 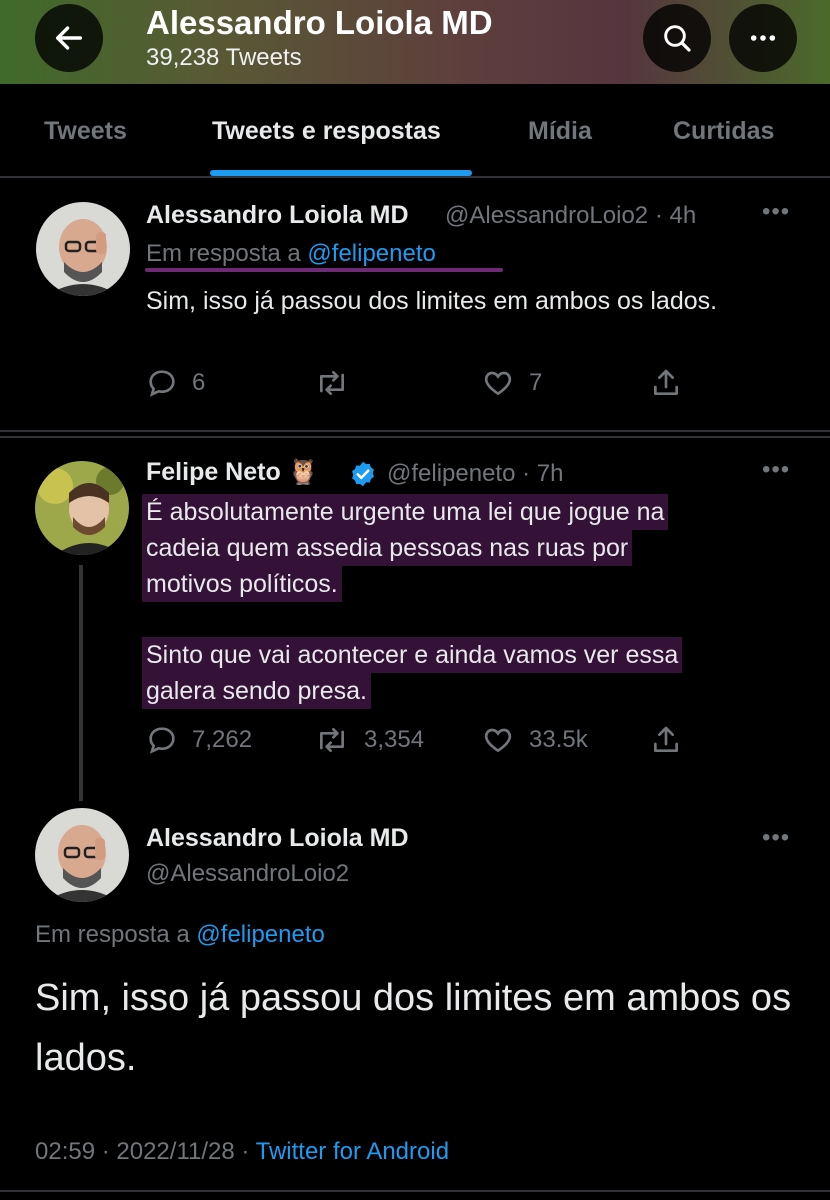 What do you see at coordinates (142, 1151) in the screenshot?
I see `tweet-timestamp: 02:59 · 2022/11/28 ·` at bounding box center [142, 1151].